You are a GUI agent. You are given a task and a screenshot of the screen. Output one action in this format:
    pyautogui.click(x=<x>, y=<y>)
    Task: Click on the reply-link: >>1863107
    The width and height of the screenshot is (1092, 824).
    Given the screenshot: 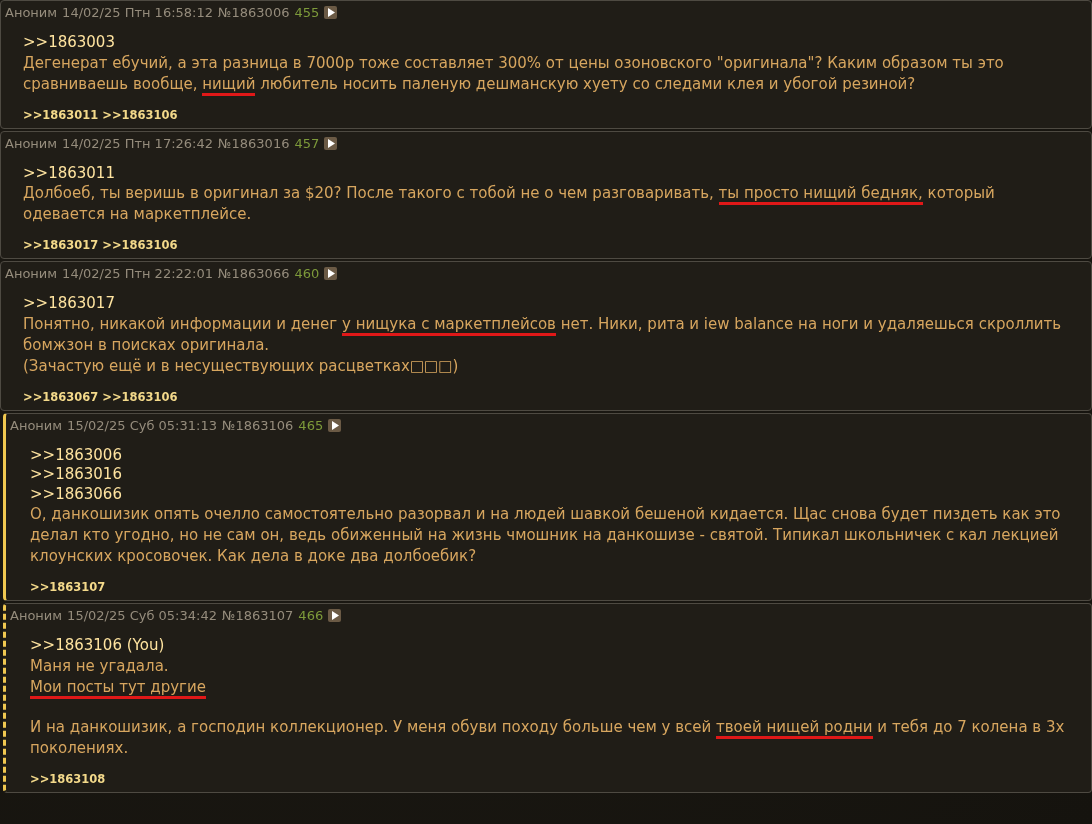 What is the action you would take?
    pyautogui.click(x=68, y=587)
    